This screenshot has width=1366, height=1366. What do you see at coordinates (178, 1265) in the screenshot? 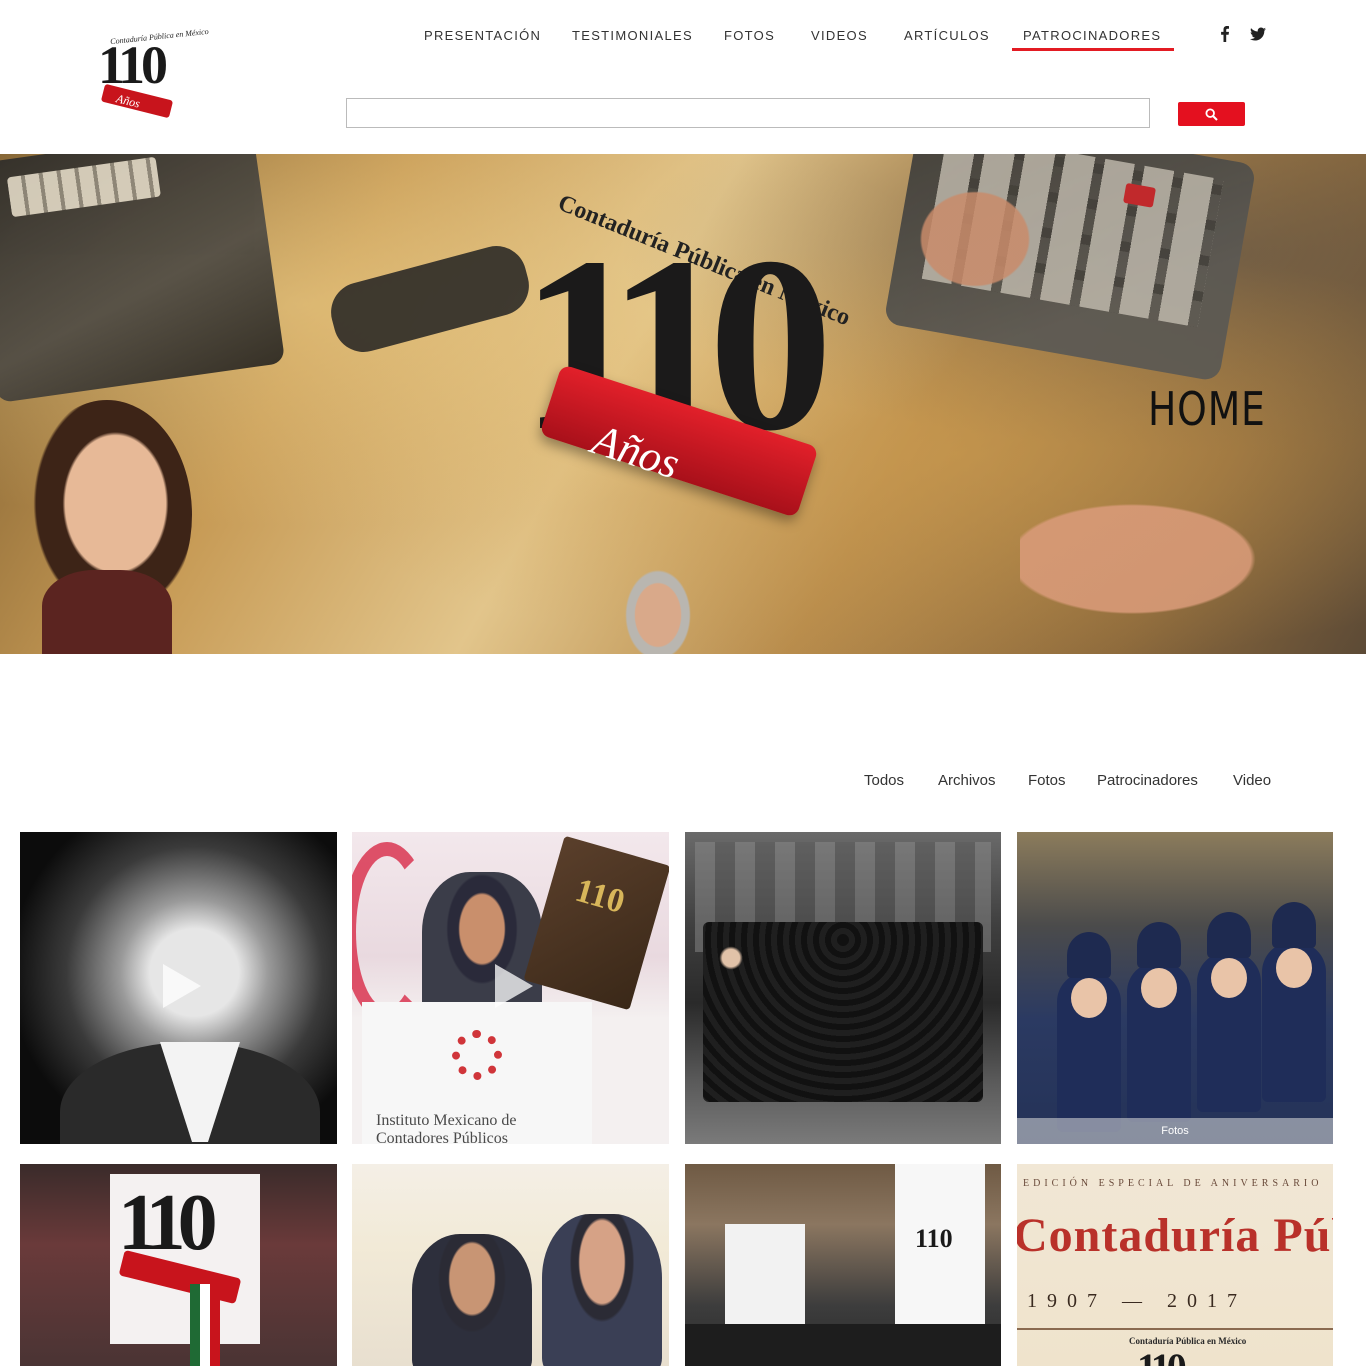
I see `gallery-item-ceremony-photo: 110` at bounding box center [178, 1265].